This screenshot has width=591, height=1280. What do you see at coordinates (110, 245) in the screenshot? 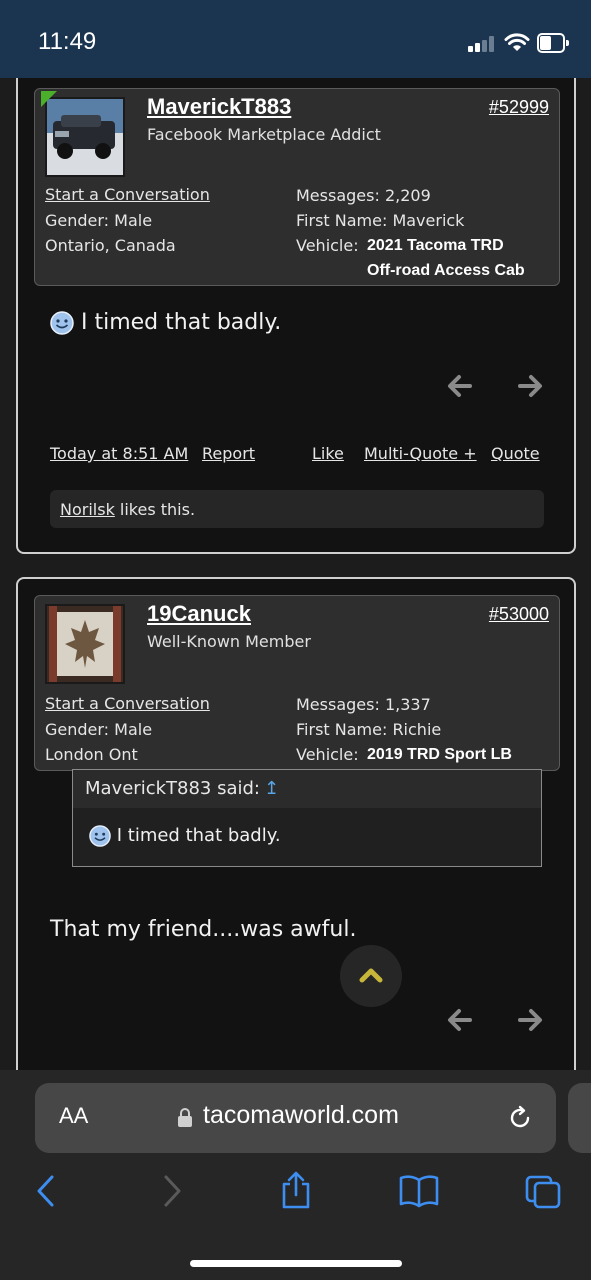
I see `location-info: Ontario, Canada` at bounding box center [110, 245].